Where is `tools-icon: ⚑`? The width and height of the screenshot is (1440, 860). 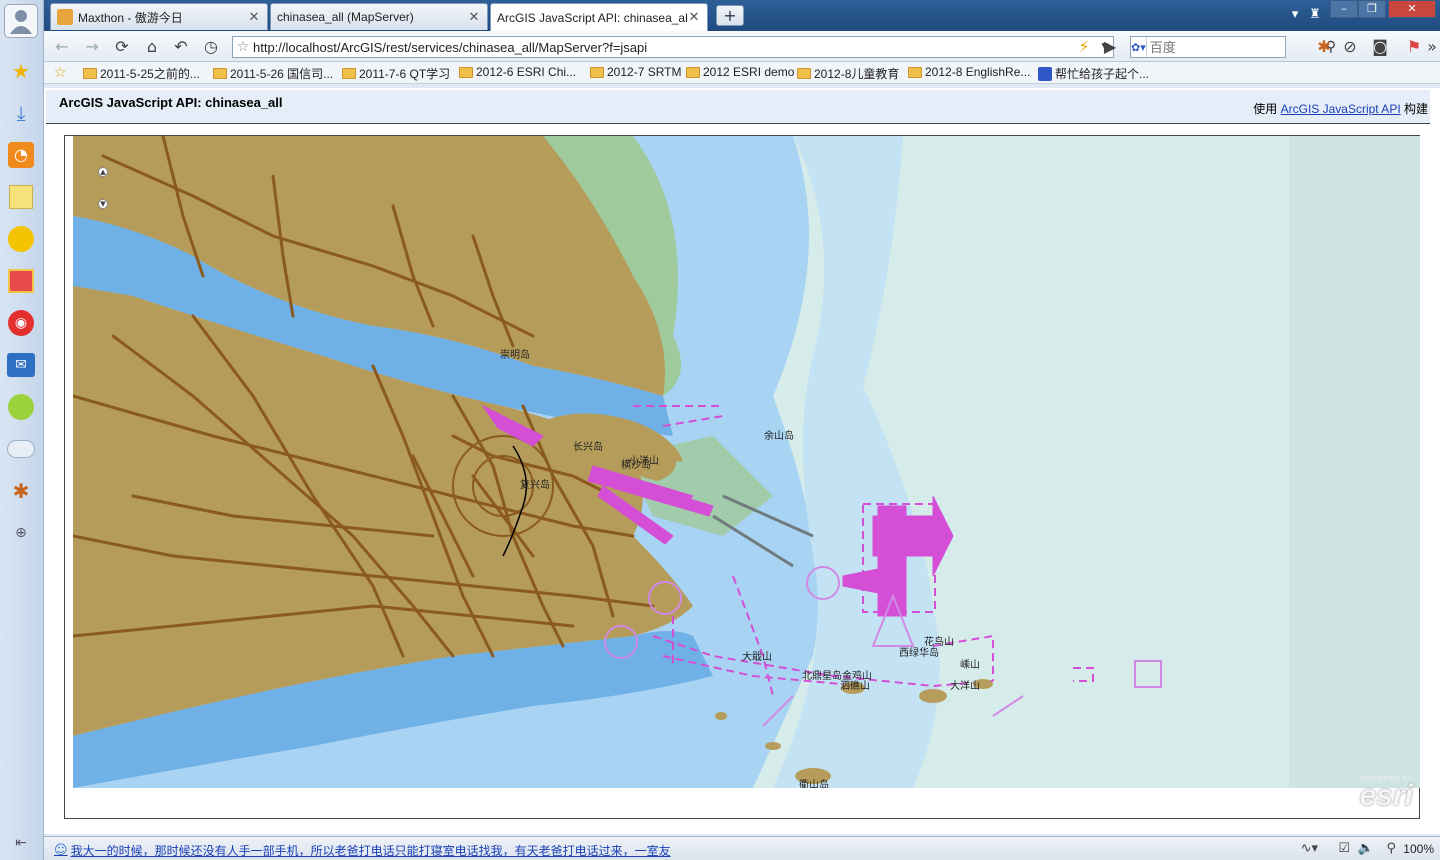
tools-icon: ⚑ is located at coordinates (1414, 47).